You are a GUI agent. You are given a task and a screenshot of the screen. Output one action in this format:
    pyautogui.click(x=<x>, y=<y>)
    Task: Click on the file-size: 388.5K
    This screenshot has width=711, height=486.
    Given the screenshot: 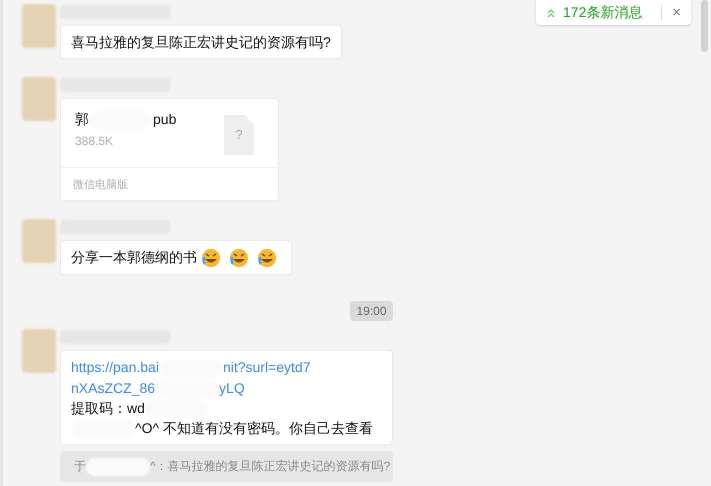 What is the action you would take?
    pyautogui.click(x=94, y=141)
    